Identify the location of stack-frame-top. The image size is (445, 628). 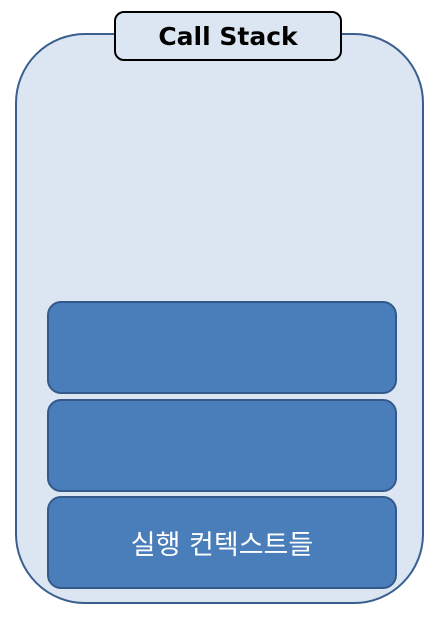
(222, 347).